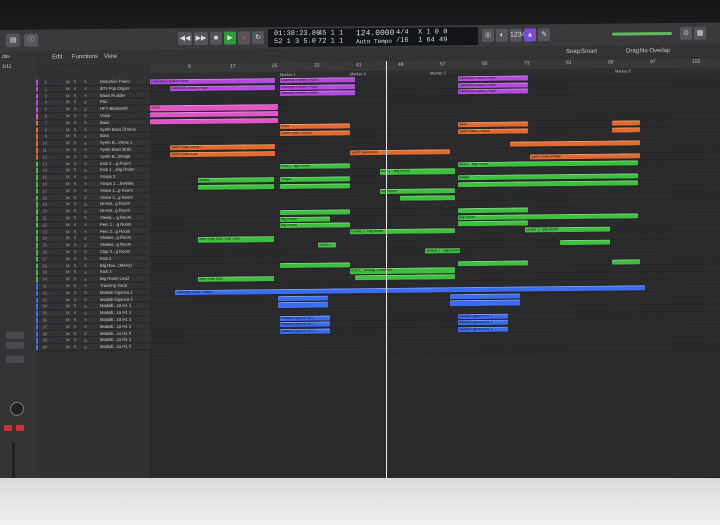 This screenshot has width=720, height=525. What do you see at coordinates (530, 35) in the screenshot?
I see `metronome-button: ▲` at bounding box center [530, 35].